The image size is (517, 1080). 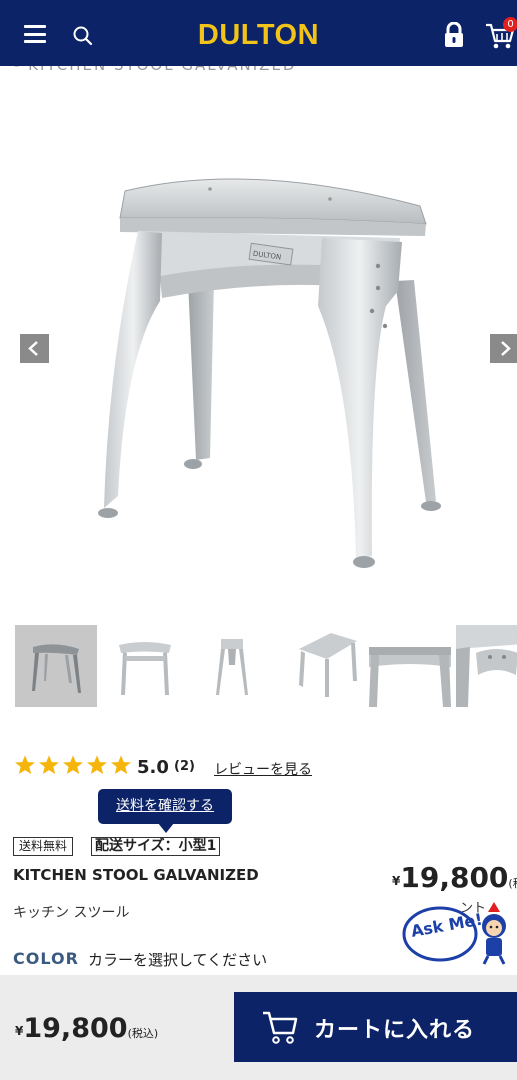 I want to click on add-to-cart-label: カートに入れる, so click(x=395, y=1030).